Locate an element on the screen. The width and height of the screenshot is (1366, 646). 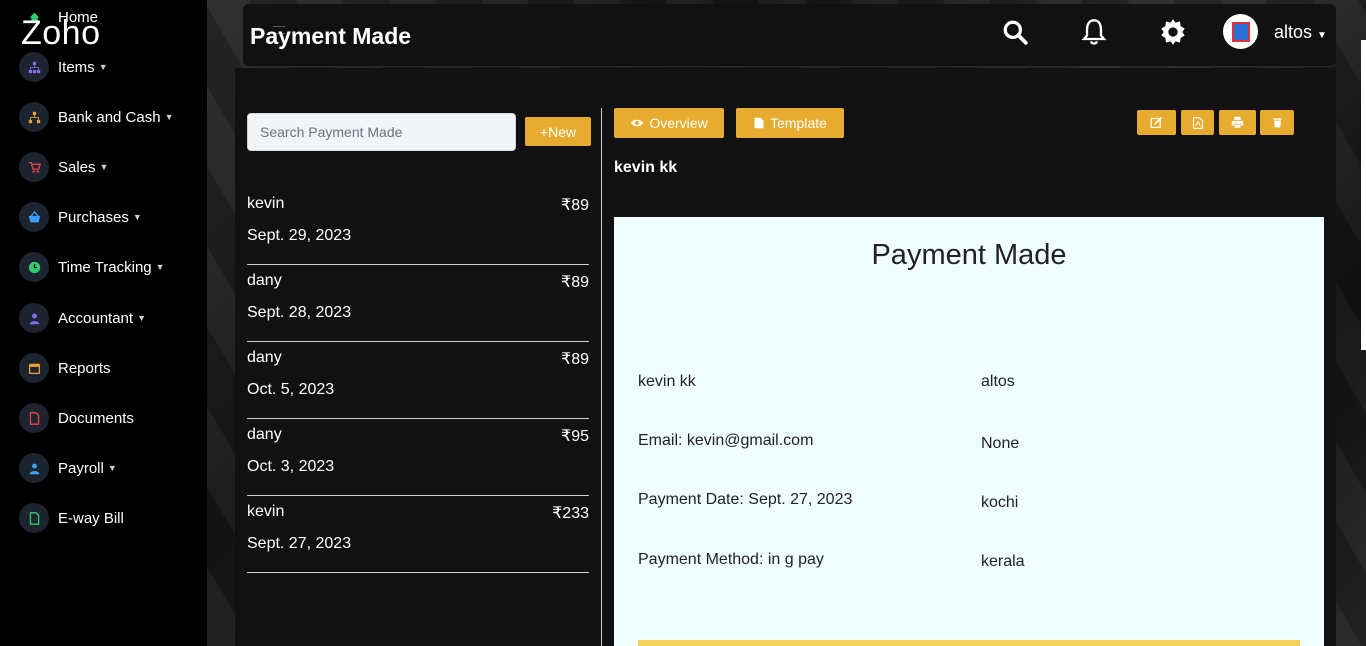
overview-button: Overview is located at coordinates (669, 123).